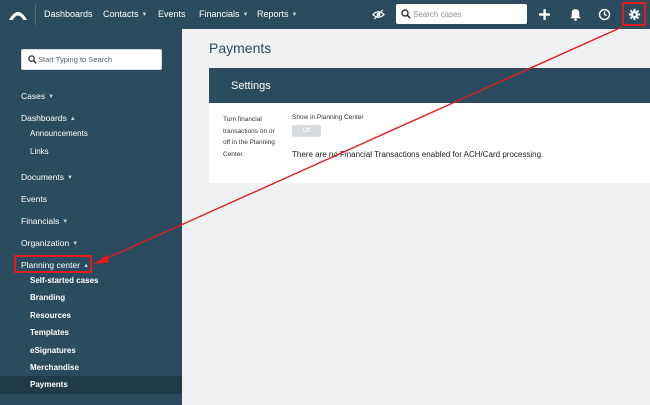  Describe the element at coordinates (240, 48) in the screenshot. I see `page-title: Payments` at that location.